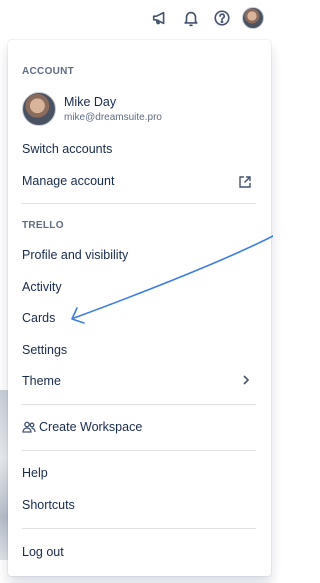 The height and width of the screenshot is (583, 320). What do you see at coordinates (137, 381) in the screenshot?
I see `theme-item: Theme` at bounding box center [137, 381].